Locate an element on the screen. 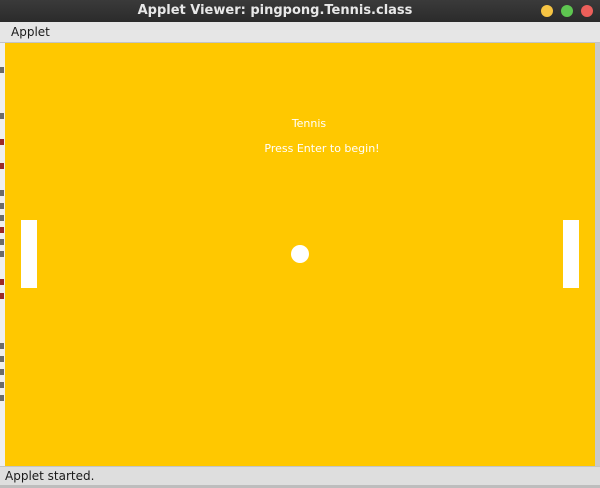 This screenshot has height=488, width=600. title-bar: Applet Viewer: pingpong.Tennis.class is located at coordinates (300, 11).